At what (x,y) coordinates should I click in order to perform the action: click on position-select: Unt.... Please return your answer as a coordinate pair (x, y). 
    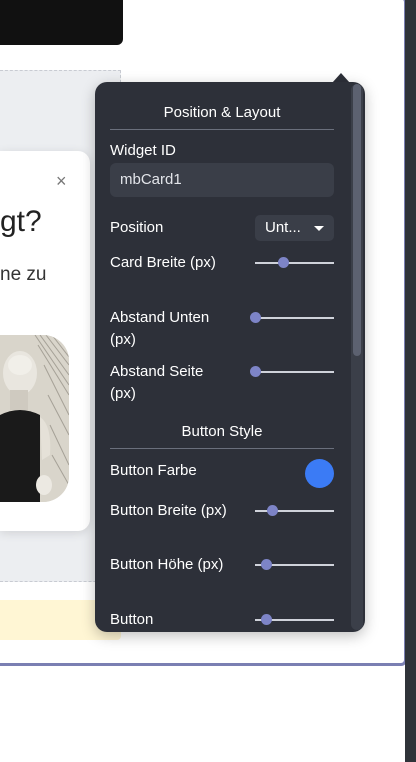
    Looking at the image, I should click on (294, 228).